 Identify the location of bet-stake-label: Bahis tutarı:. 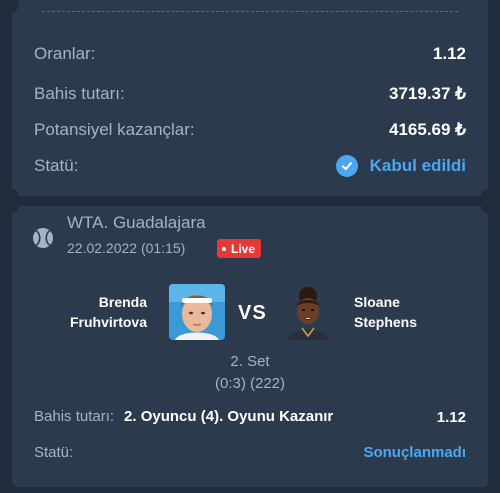
(74, 416).